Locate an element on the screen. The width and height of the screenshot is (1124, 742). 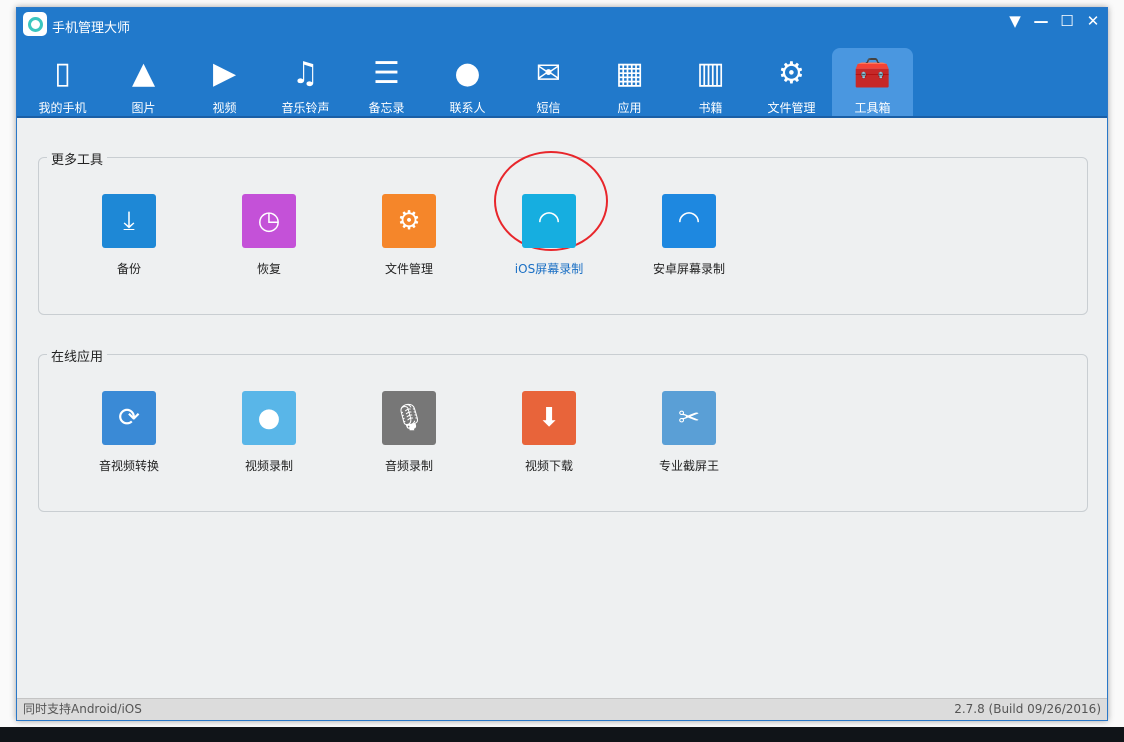
tab-label: 应用 is located at coordinates (629, 108).